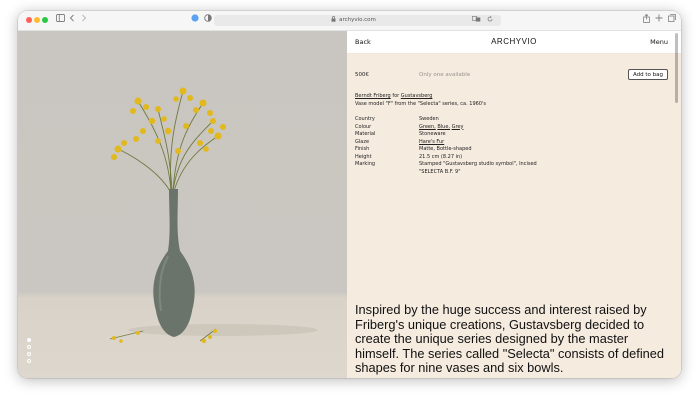 This screenshot has height=401, width=699. I want to click on address-bar: archyvio.com, so click(357, 20).